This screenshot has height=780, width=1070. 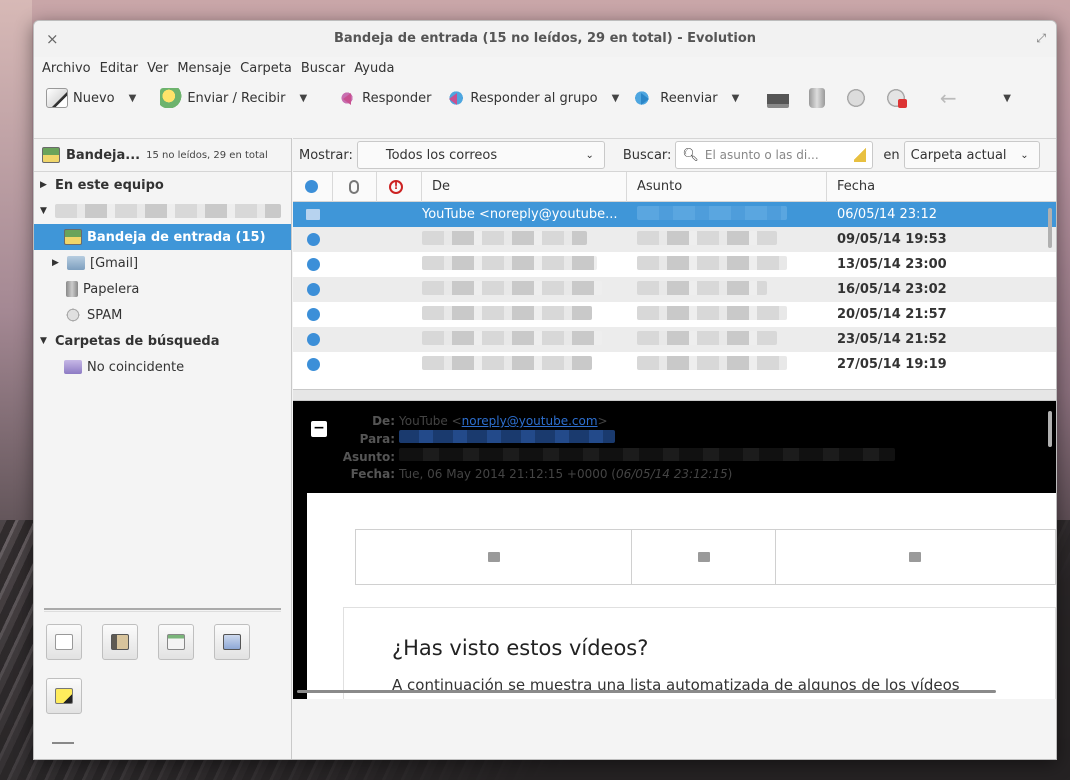 What do you see at coordinates (162, 237) in the screenshot?
I see `tree-inbox: Bandeja de entrada (15)` at bounding box center [162, 237].